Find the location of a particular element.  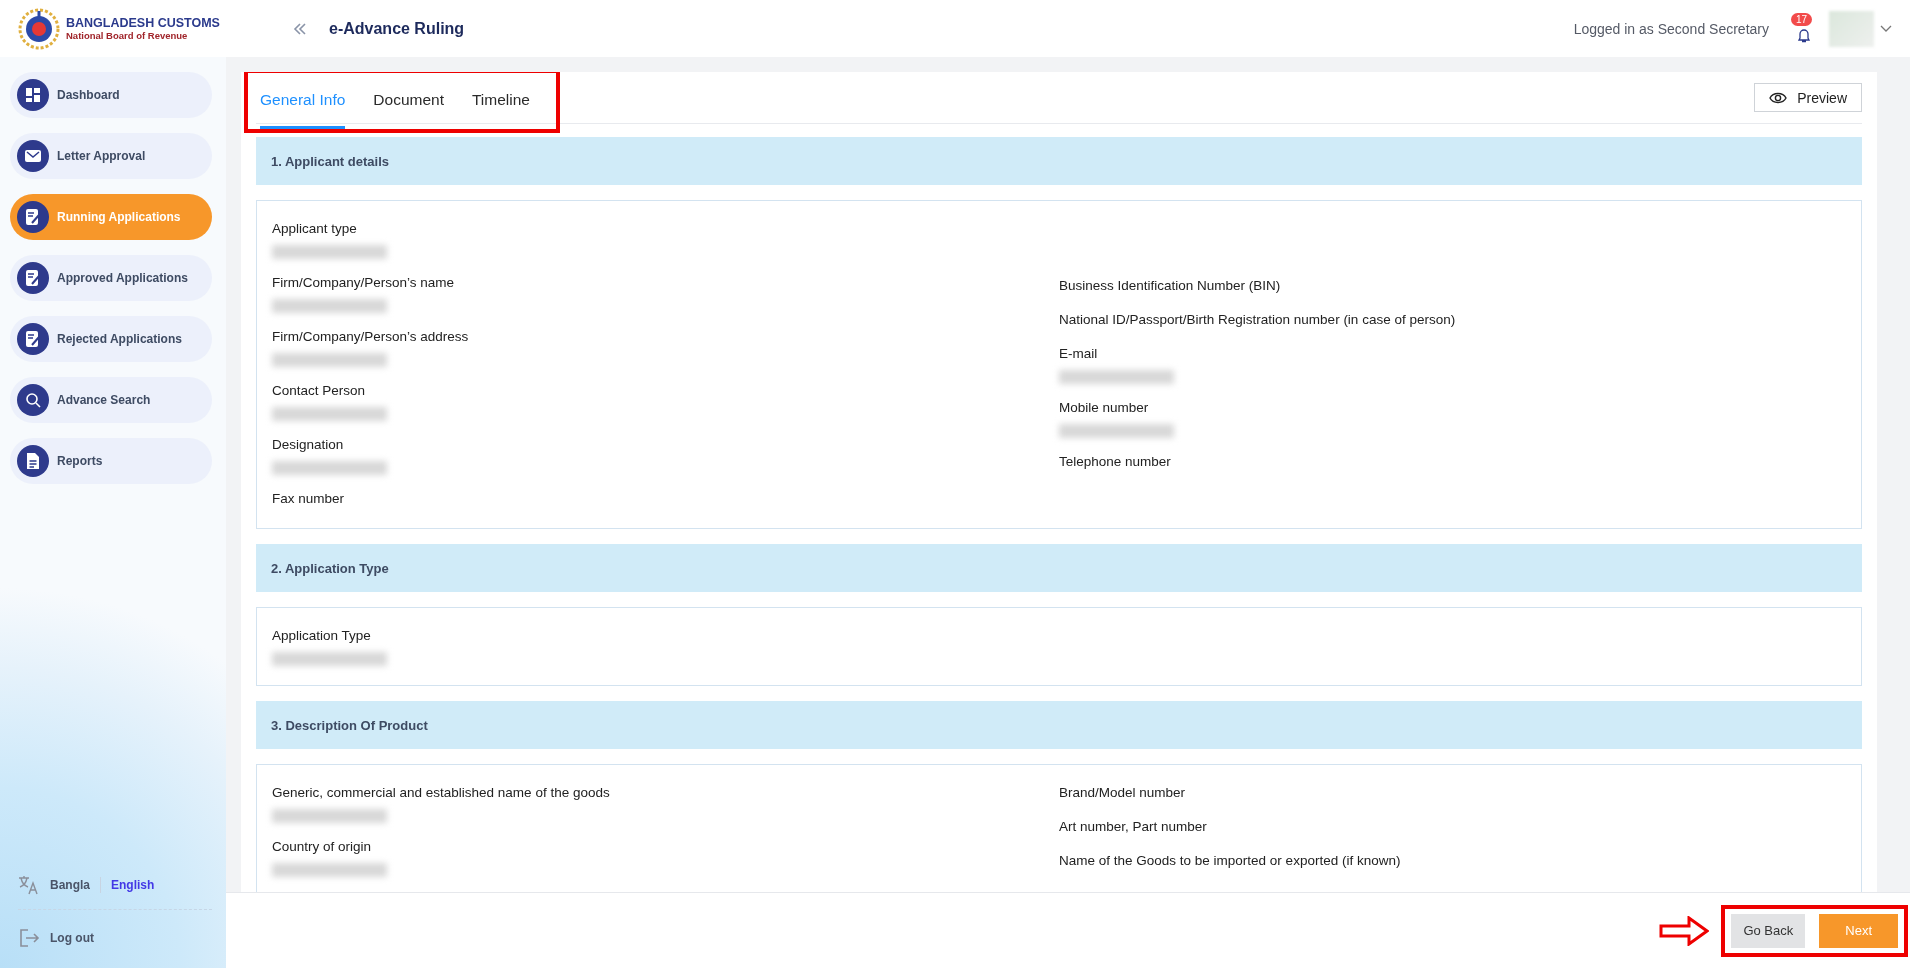

tab: Document is located at coordinates (408, 101).